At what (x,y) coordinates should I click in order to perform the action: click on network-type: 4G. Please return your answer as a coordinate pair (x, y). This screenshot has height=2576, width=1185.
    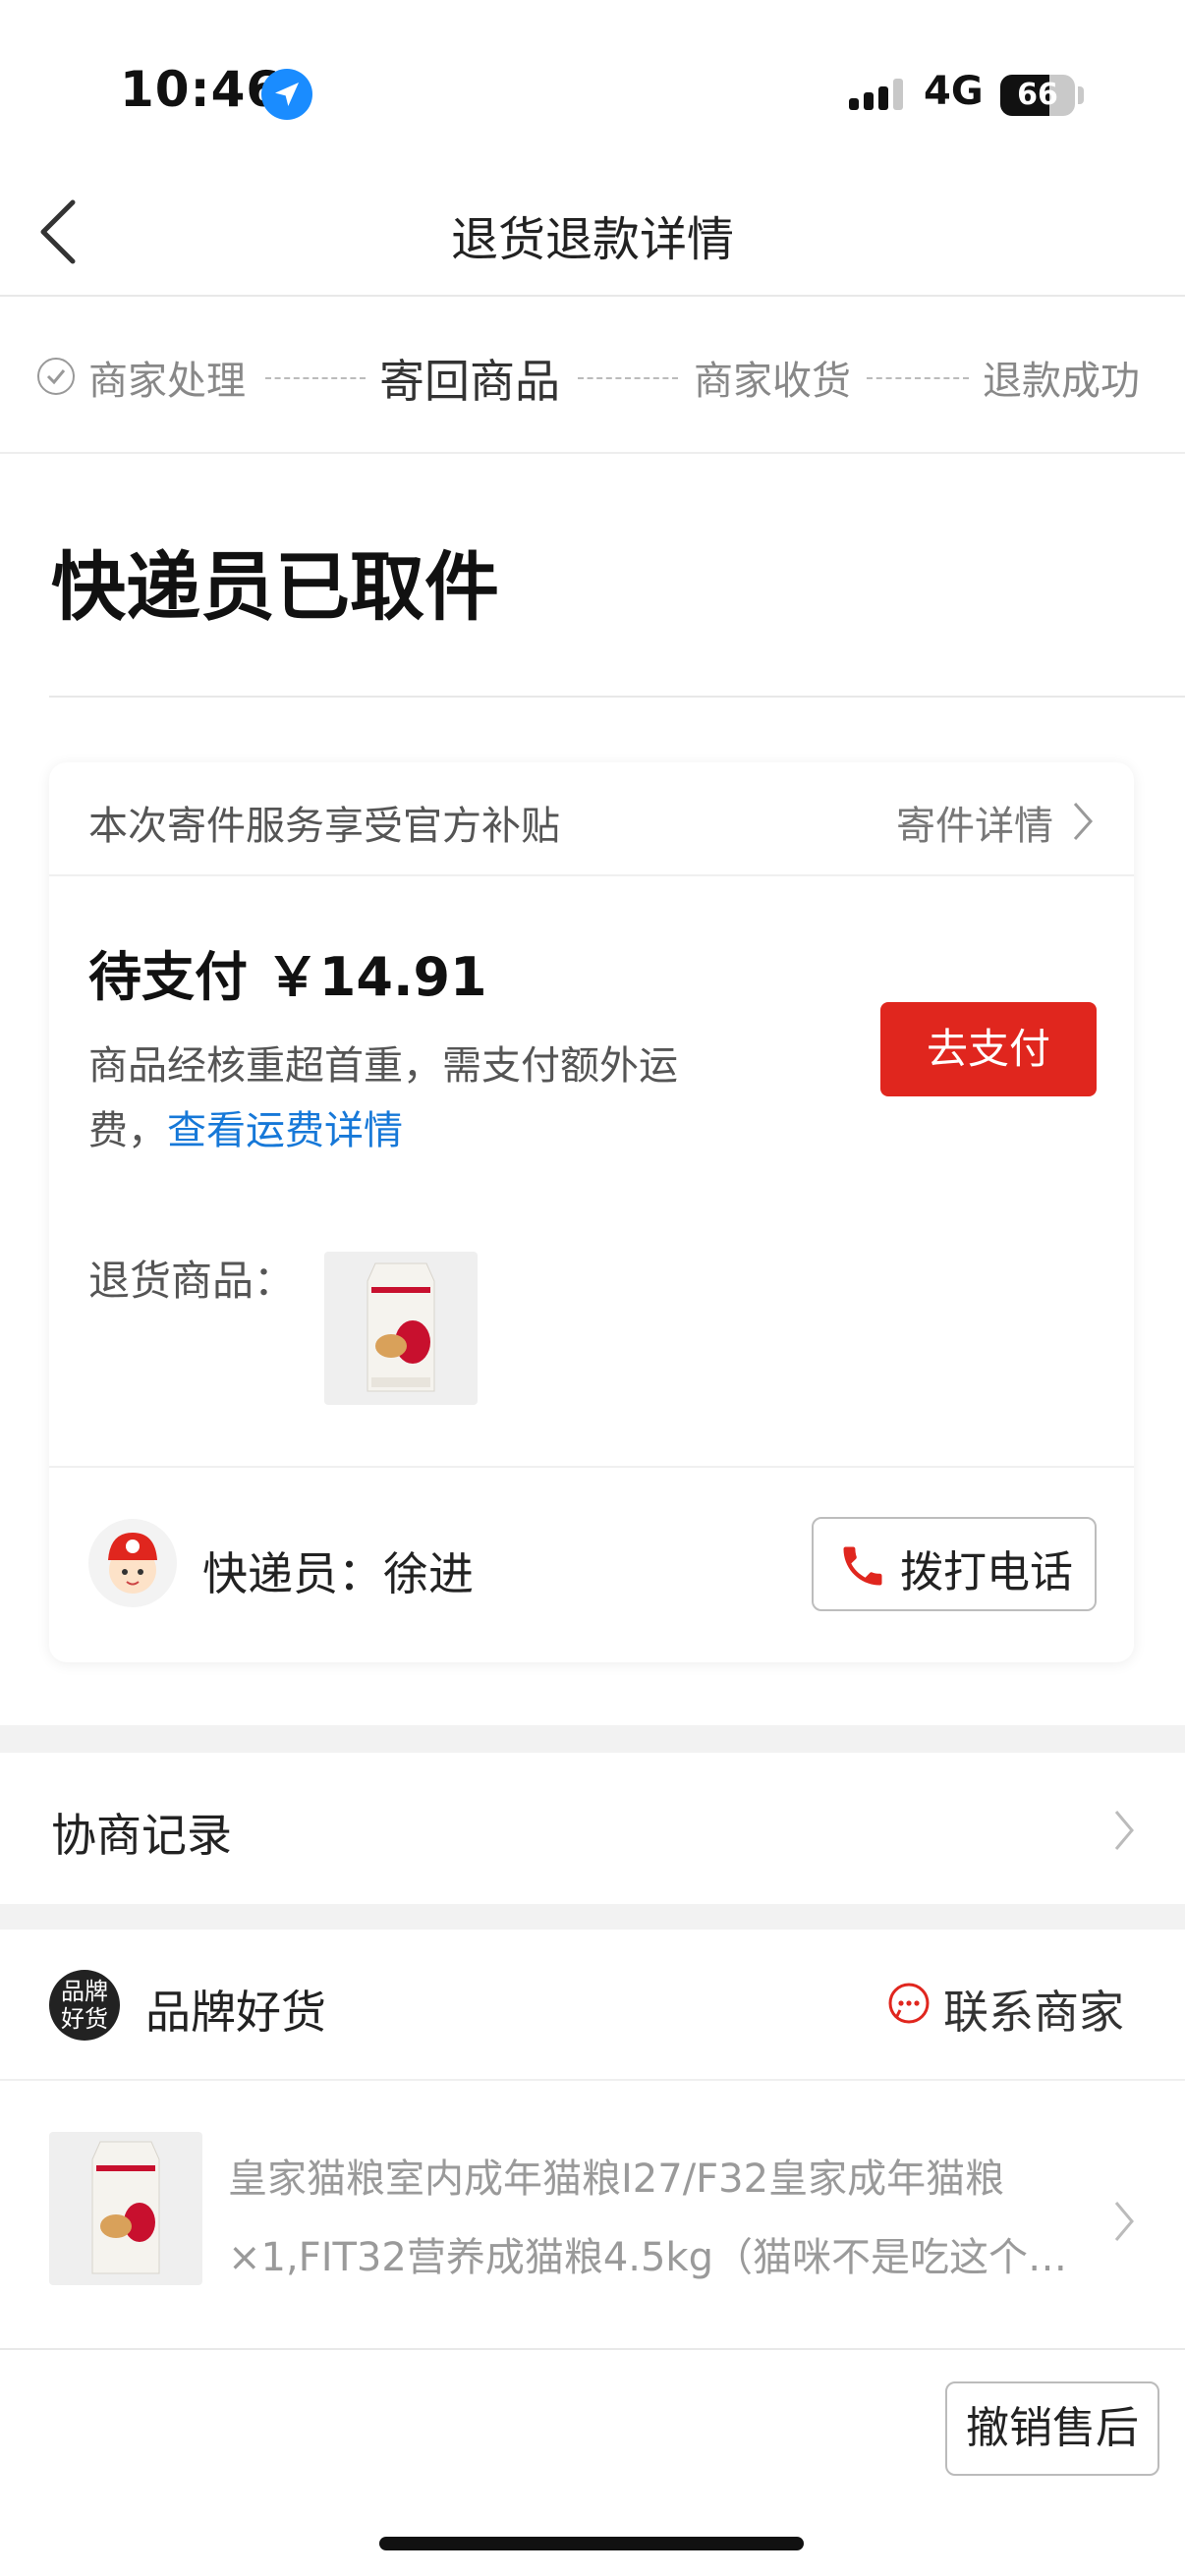
    Looking at the image, I should click on (954, 91).